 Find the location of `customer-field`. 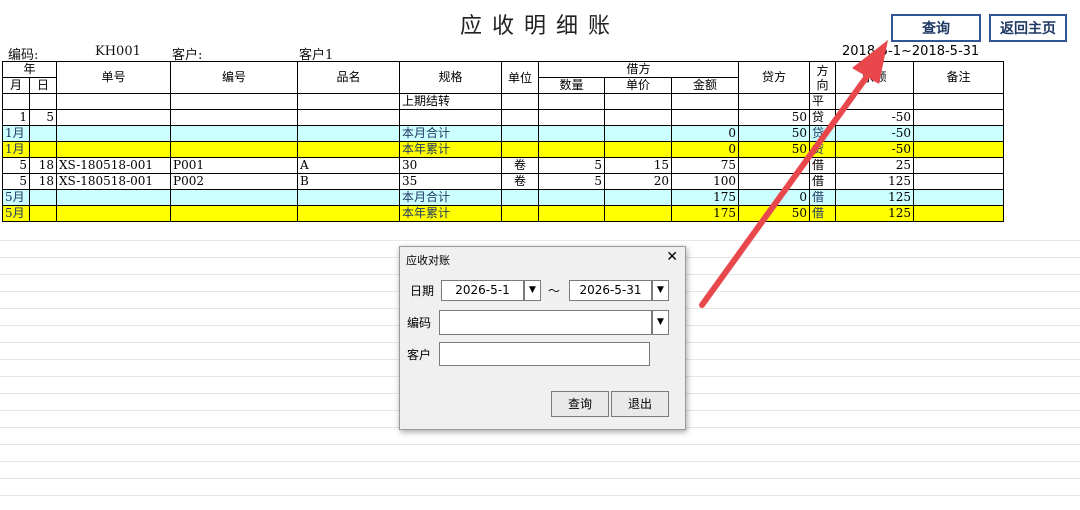

customer-field is located at coordinates (544, 354).